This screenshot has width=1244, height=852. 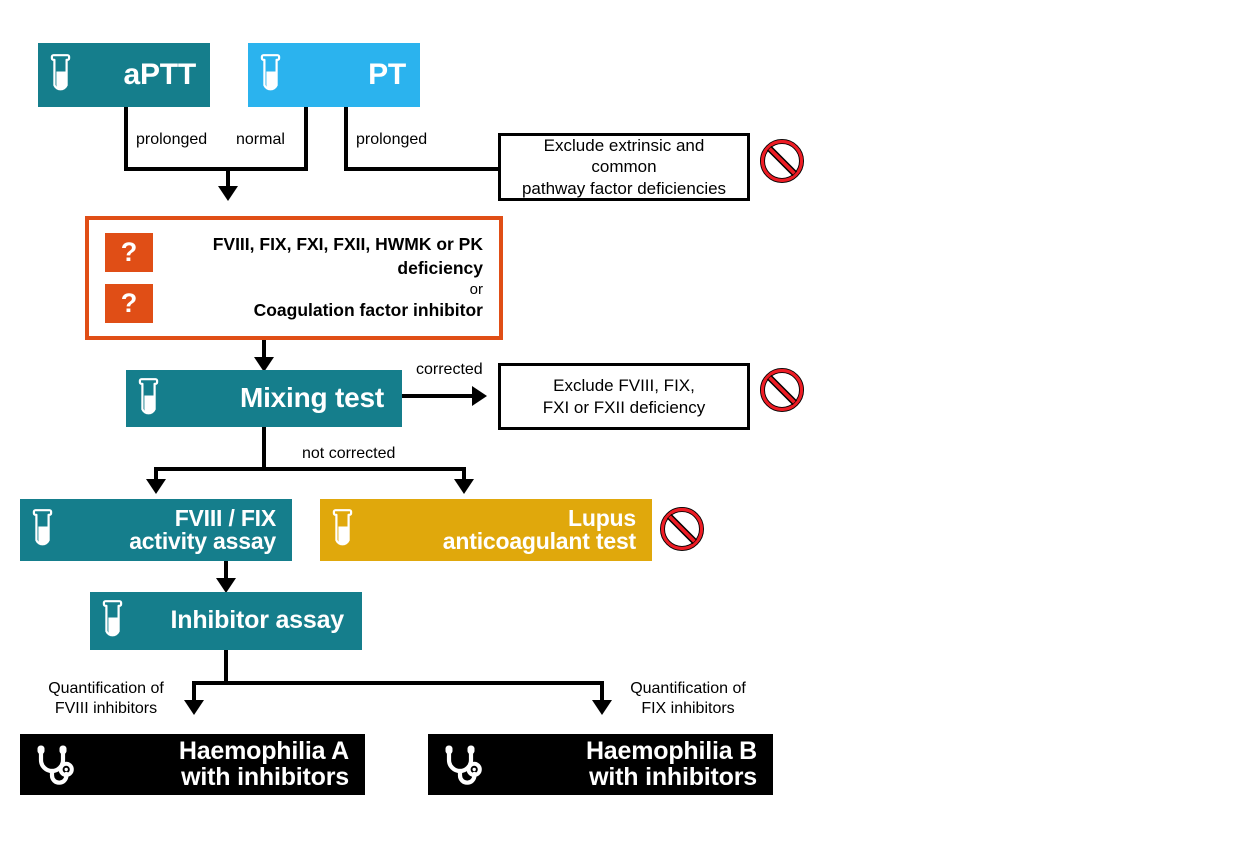 What do you see at coordinates (156, 486) in the screenshot?
I see `arrowhead-to-activity-assay` at bounding box center [156, 486].